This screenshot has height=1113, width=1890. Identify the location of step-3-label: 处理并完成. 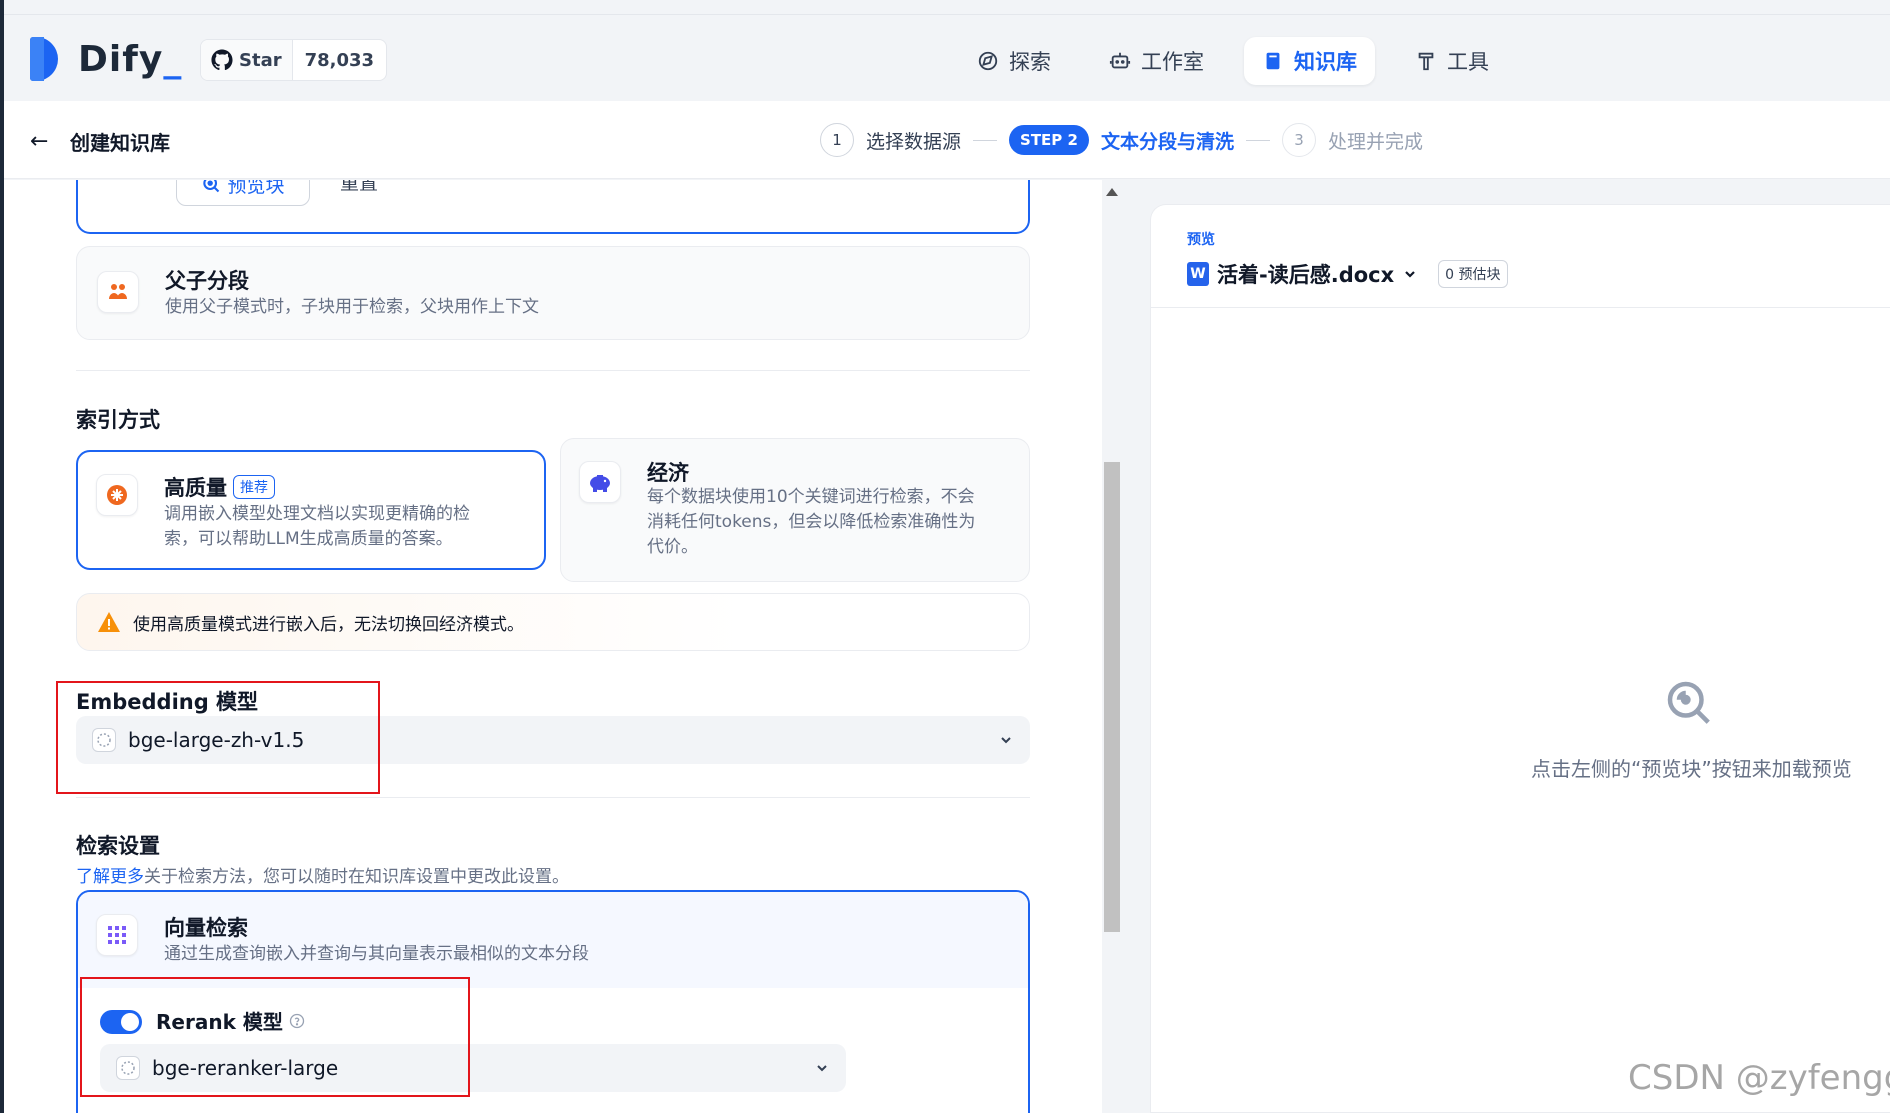
(1375, 141).